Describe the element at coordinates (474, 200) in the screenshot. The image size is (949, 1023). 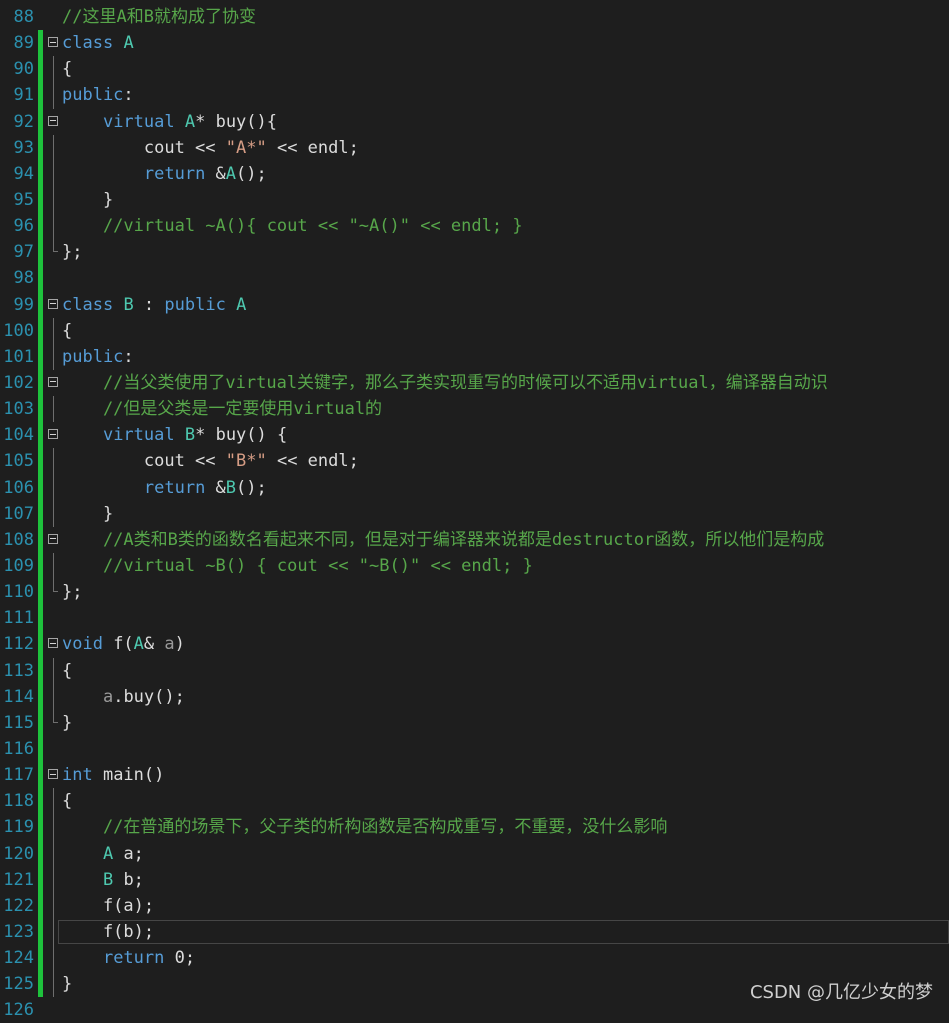
I see `code-line: 95 }` at that location.